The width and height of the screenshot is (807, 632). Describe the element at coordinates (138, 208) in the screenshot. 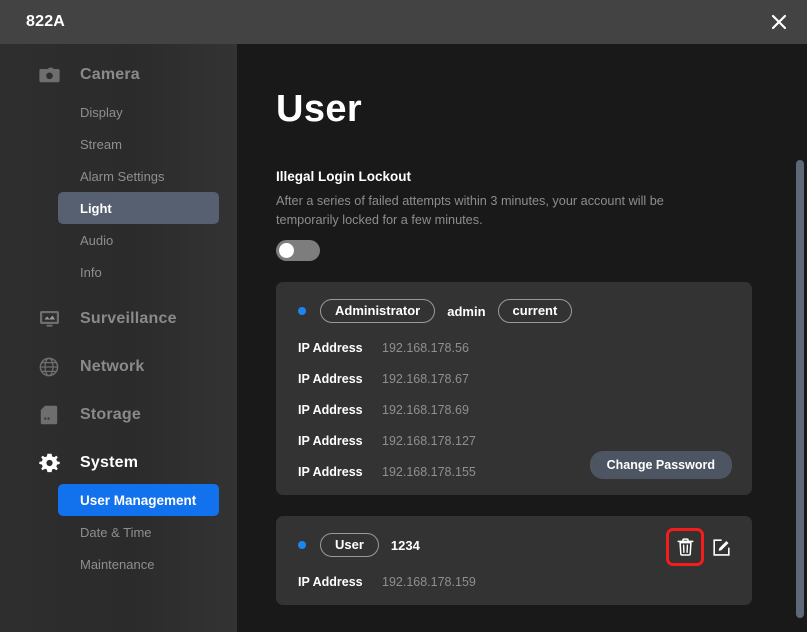

I see `sidebar-item-light: Light` at that location.